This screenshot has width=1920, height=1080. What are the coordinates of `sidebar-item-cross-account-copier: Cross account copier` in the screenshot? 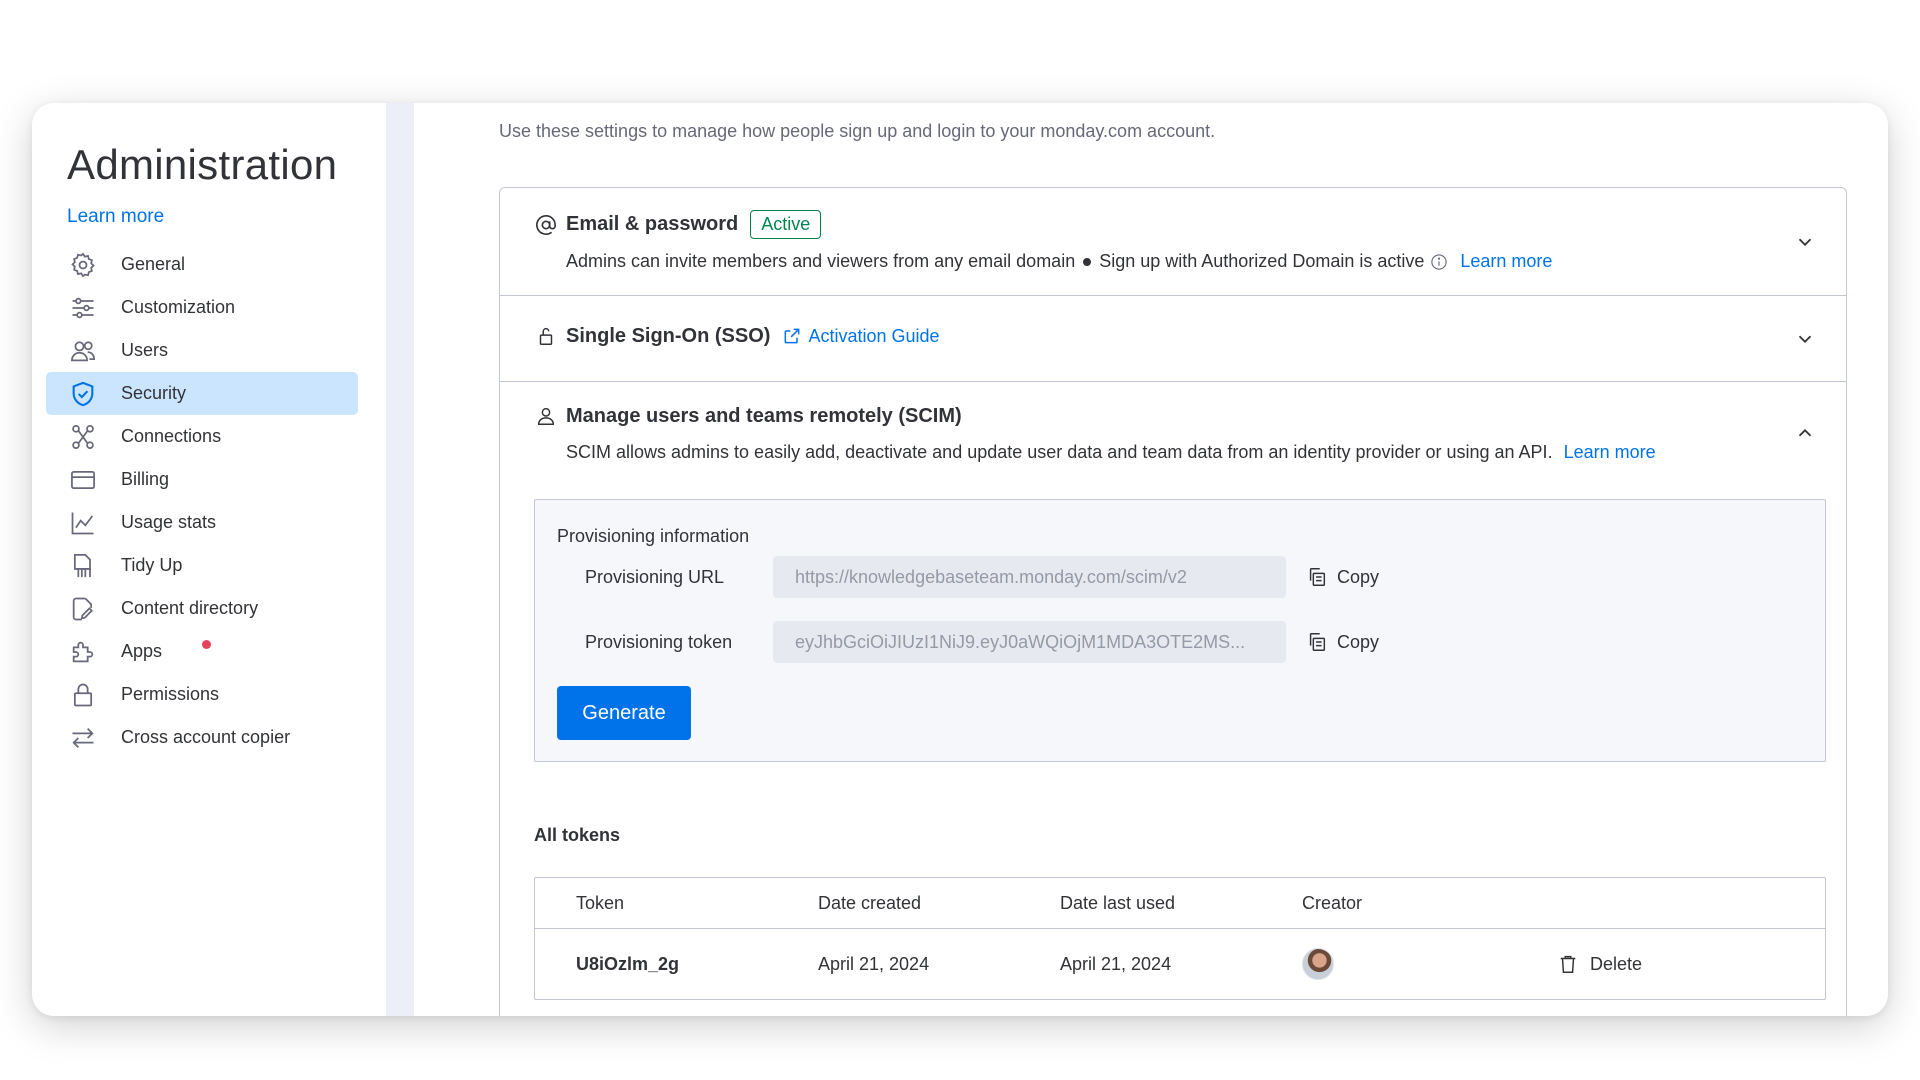 It's located at (202, 737).